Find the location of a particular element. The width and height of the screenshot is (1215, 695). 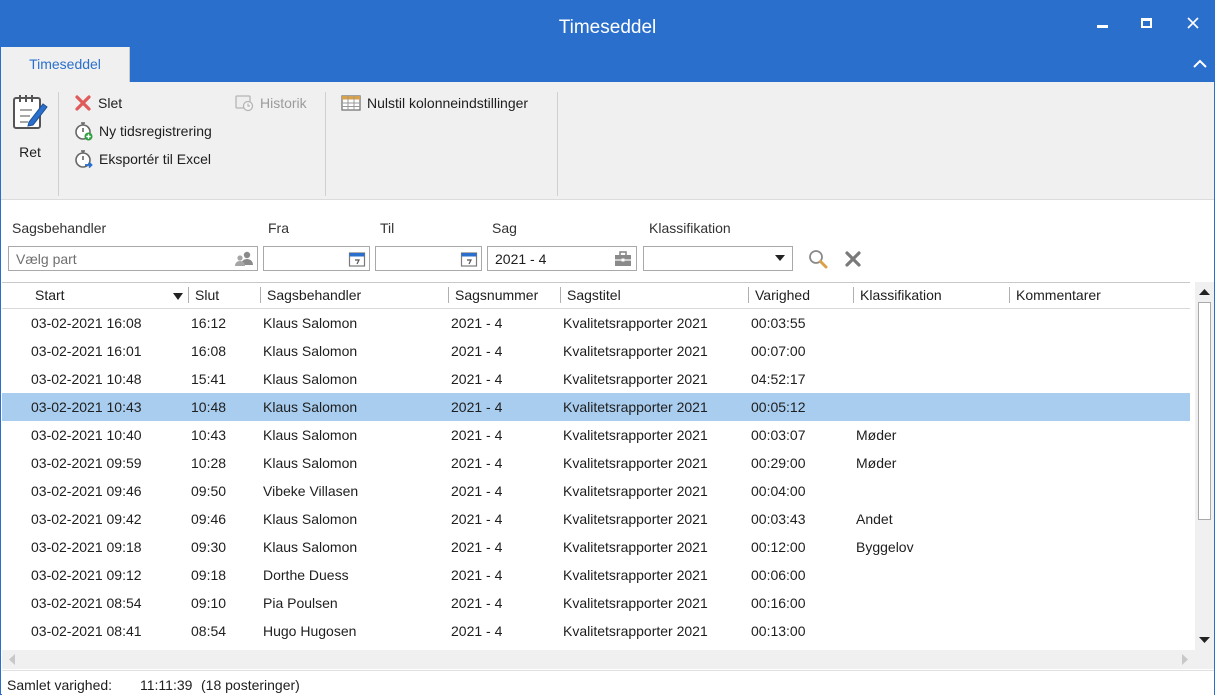

column-header-sagstitel: Sagstitel is located at coordinates (594, 296).